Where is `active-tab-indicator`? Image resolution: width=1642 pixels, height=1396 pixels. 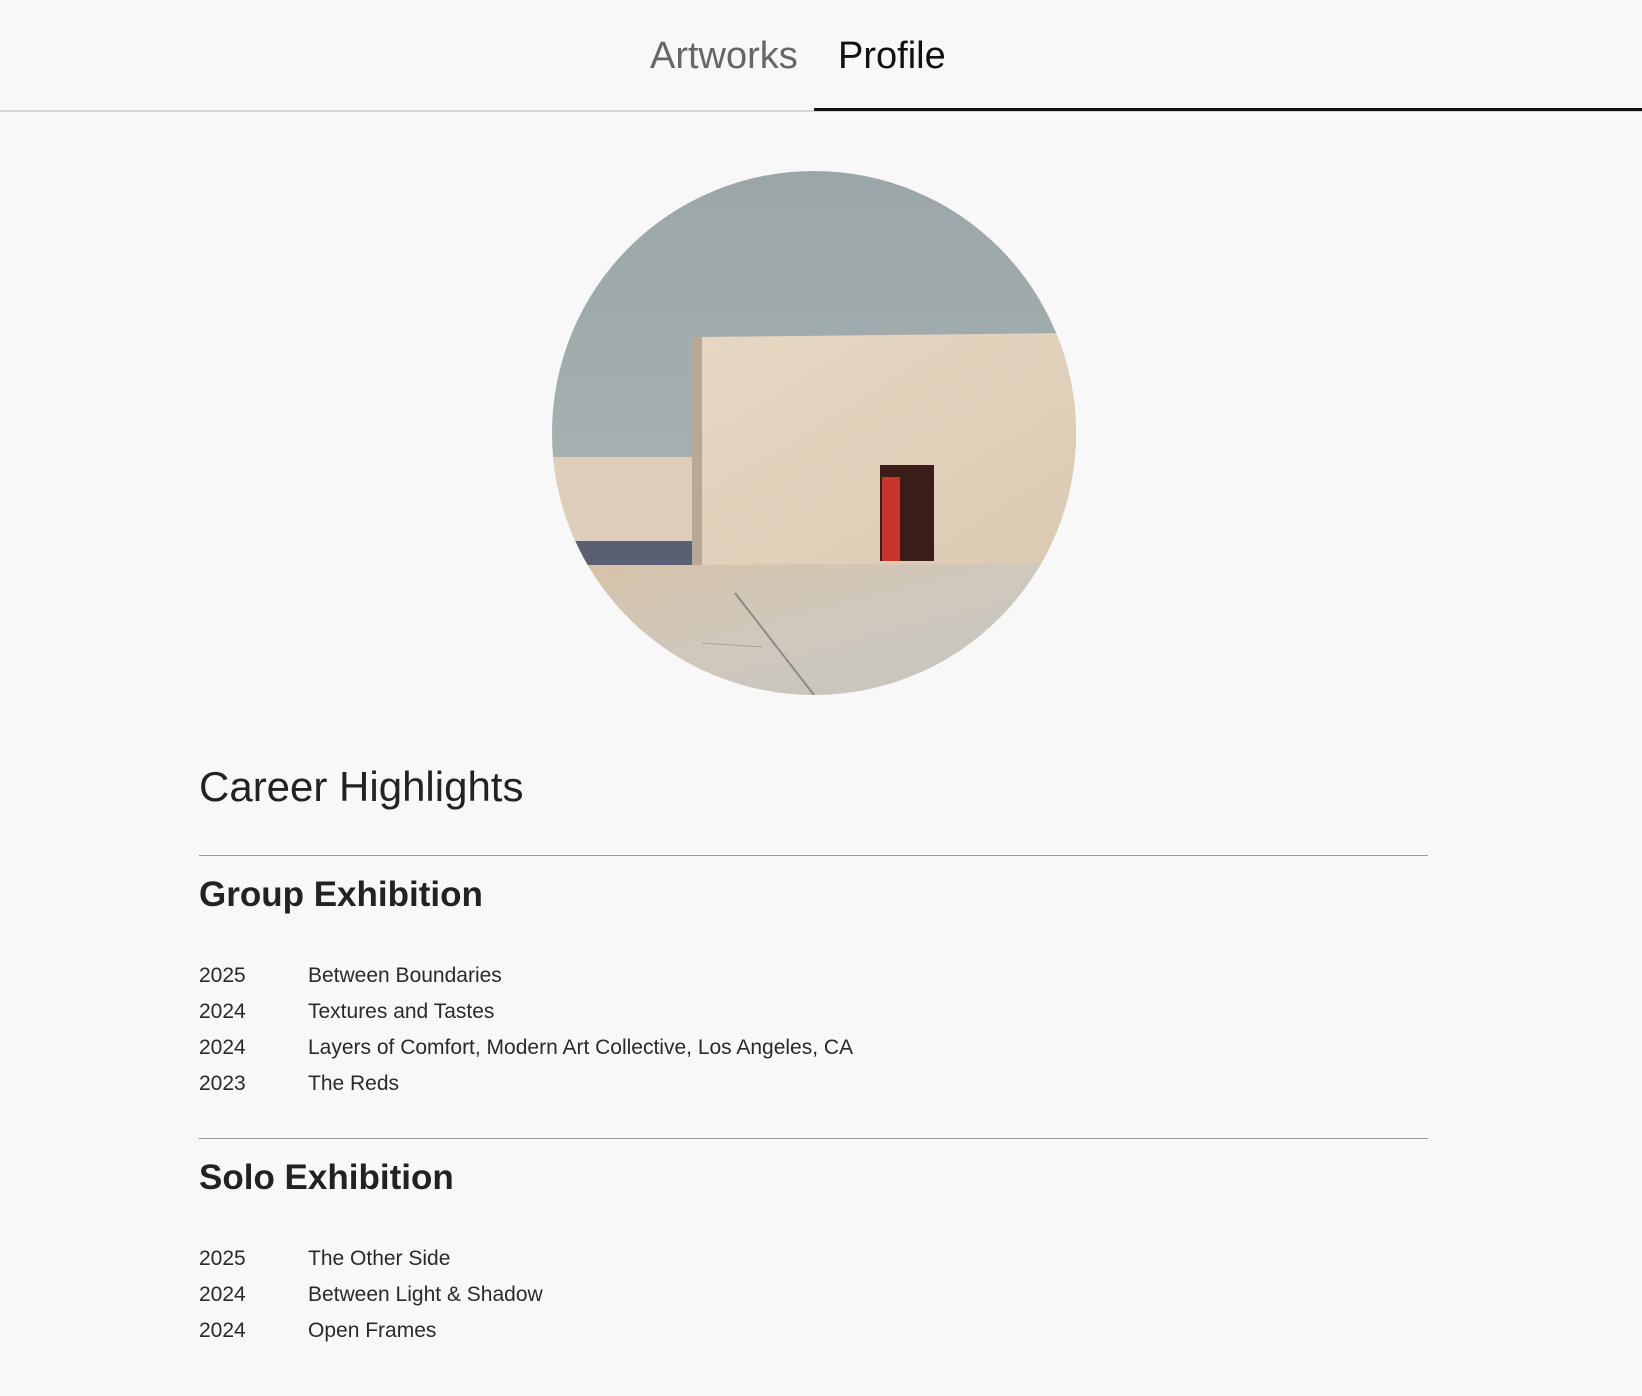
active-tab-indicator is located at coordinates (1228, 109).